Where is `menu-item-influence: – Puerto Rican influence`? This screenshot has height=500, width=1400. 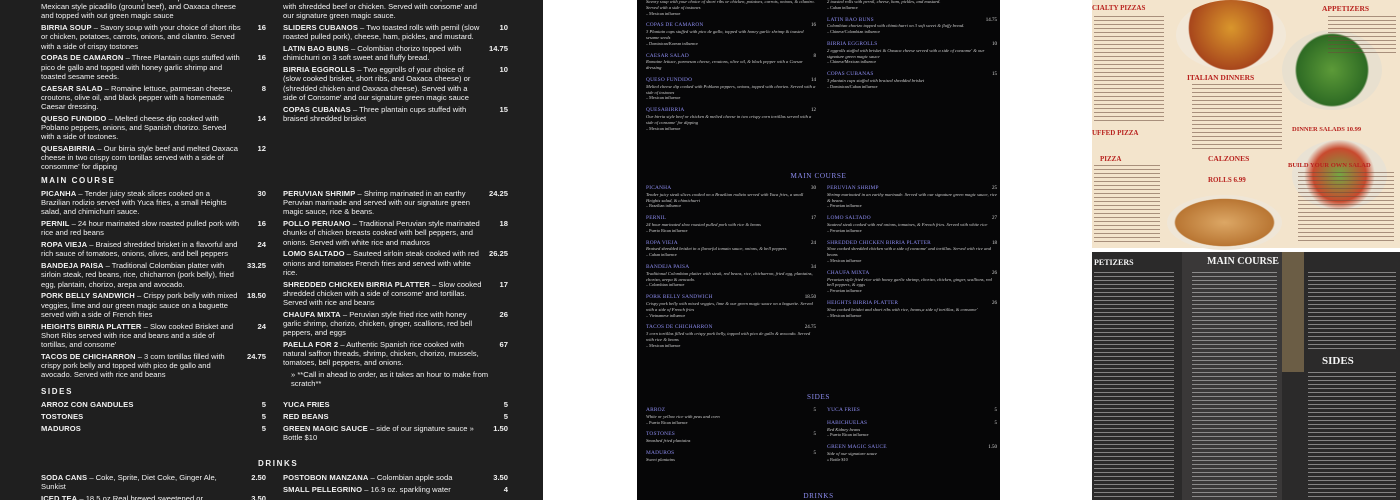 menu-item-influence: – Puerto Rican influence is located at coordinates (667, 230).